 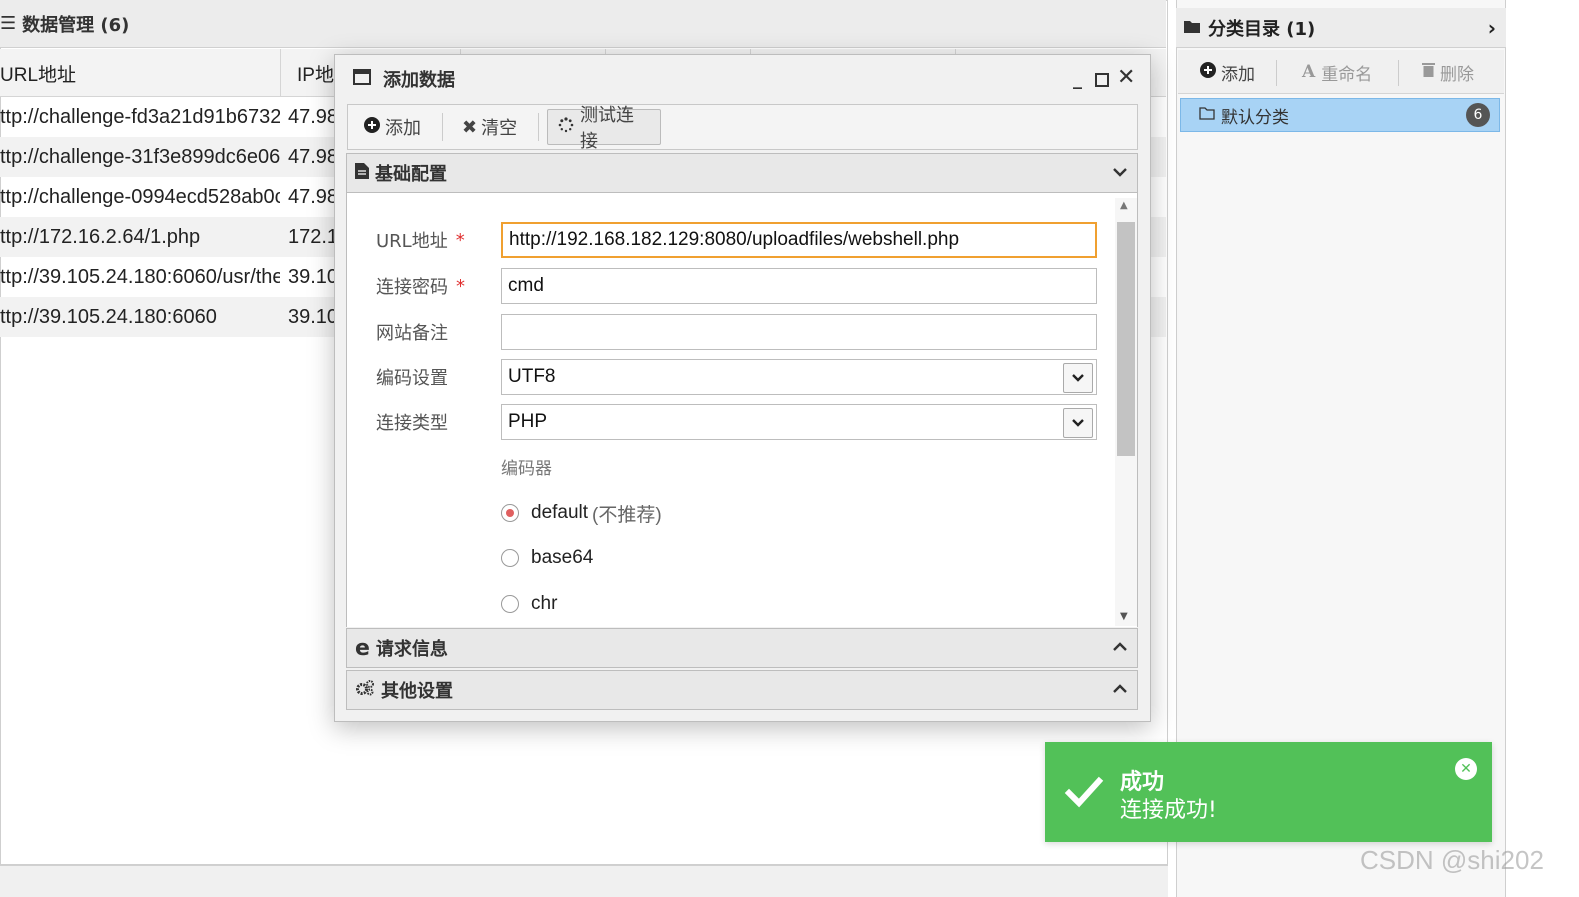 What do you see at coordinates (1457, 74) in the screenshot?
I see `category-delete-label: 删除` at bounding box center [1457, 74].